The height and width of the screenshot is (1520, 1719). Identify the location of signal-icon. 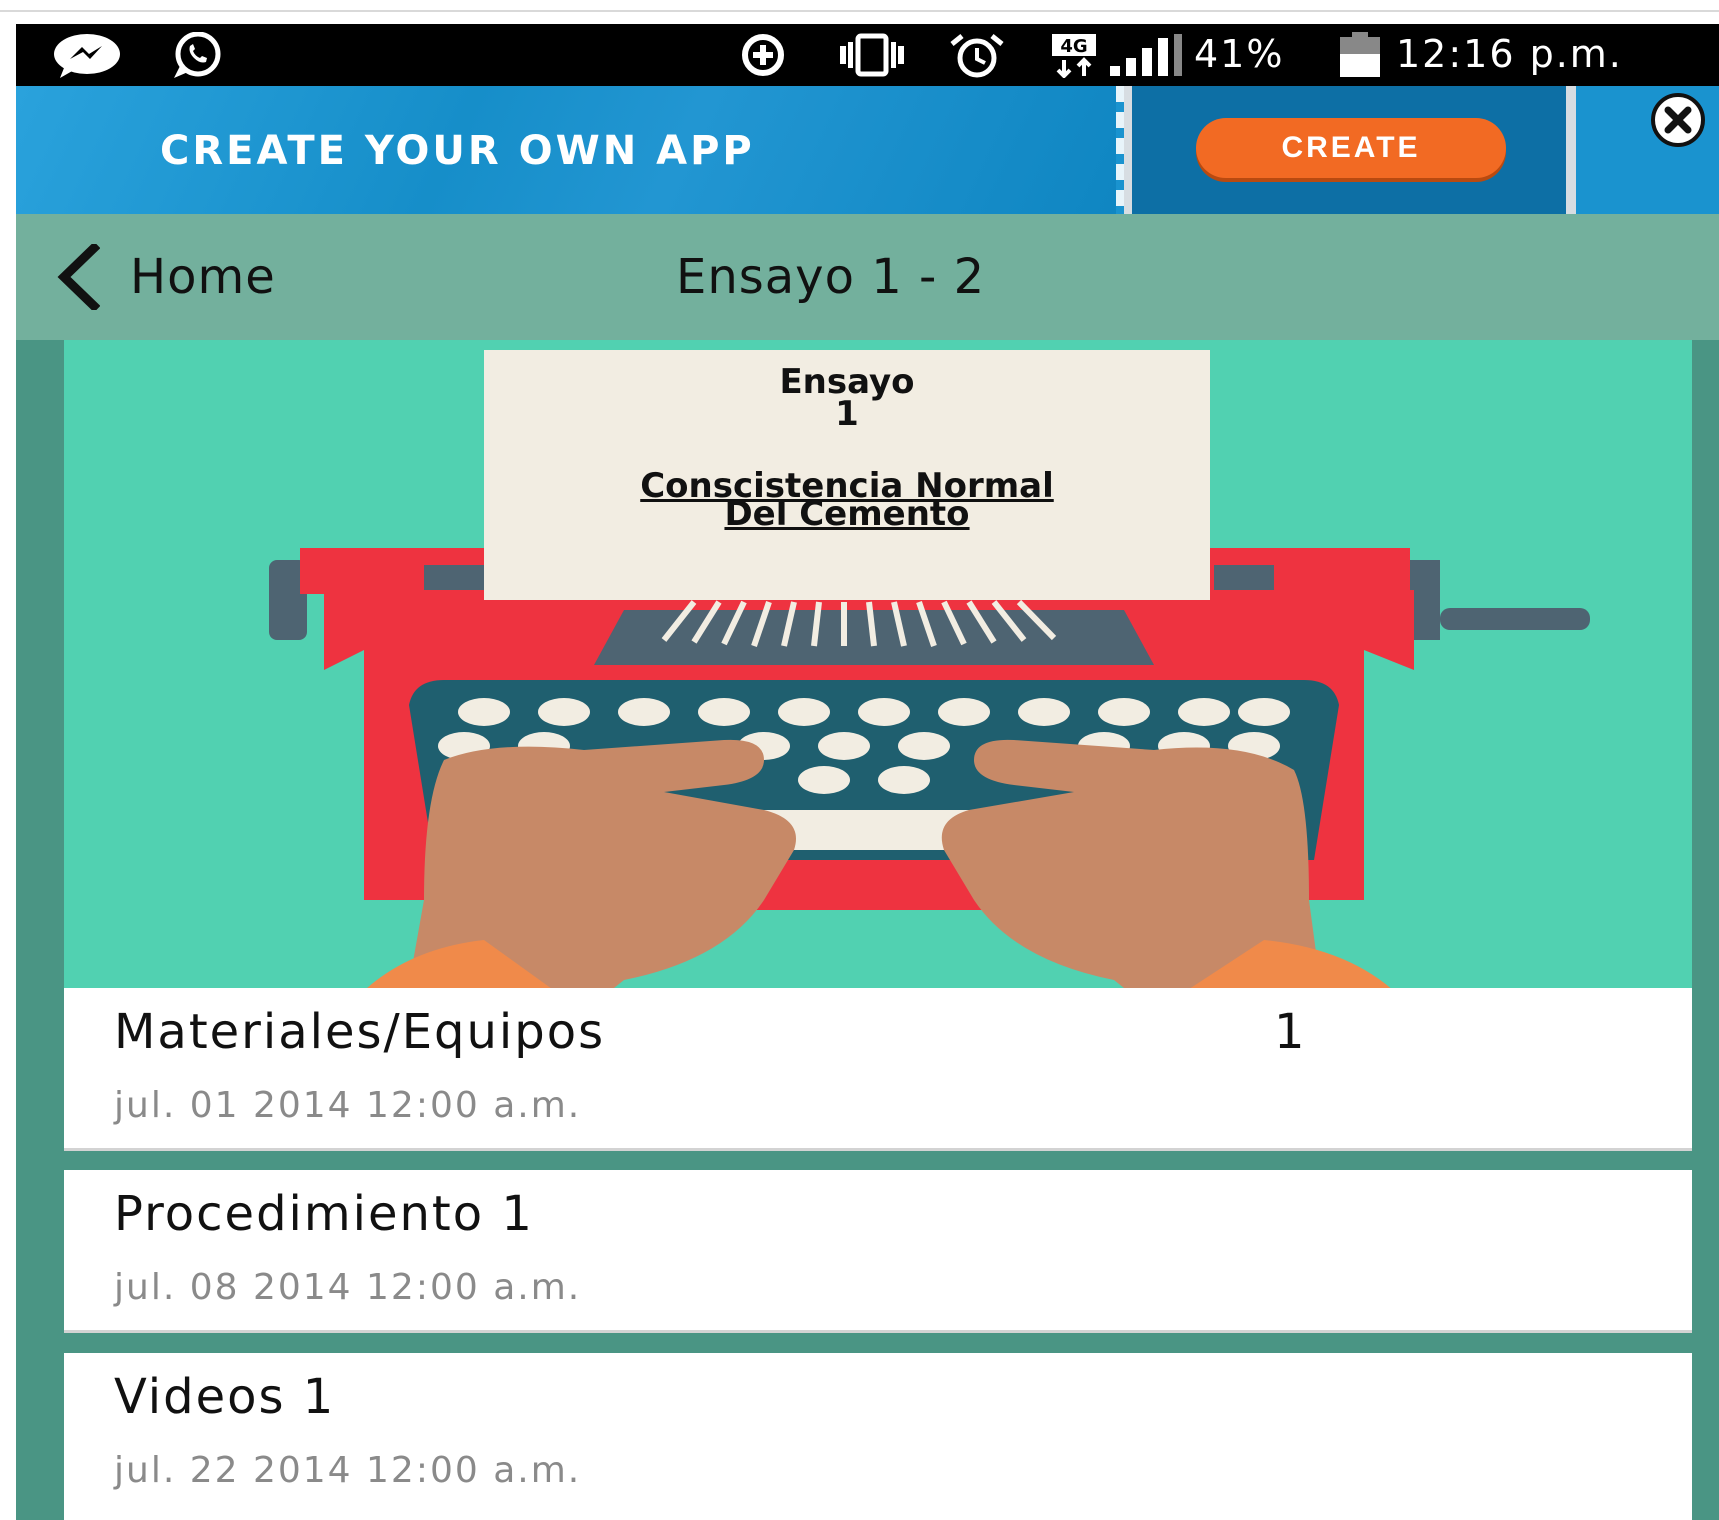
(1146, 55).